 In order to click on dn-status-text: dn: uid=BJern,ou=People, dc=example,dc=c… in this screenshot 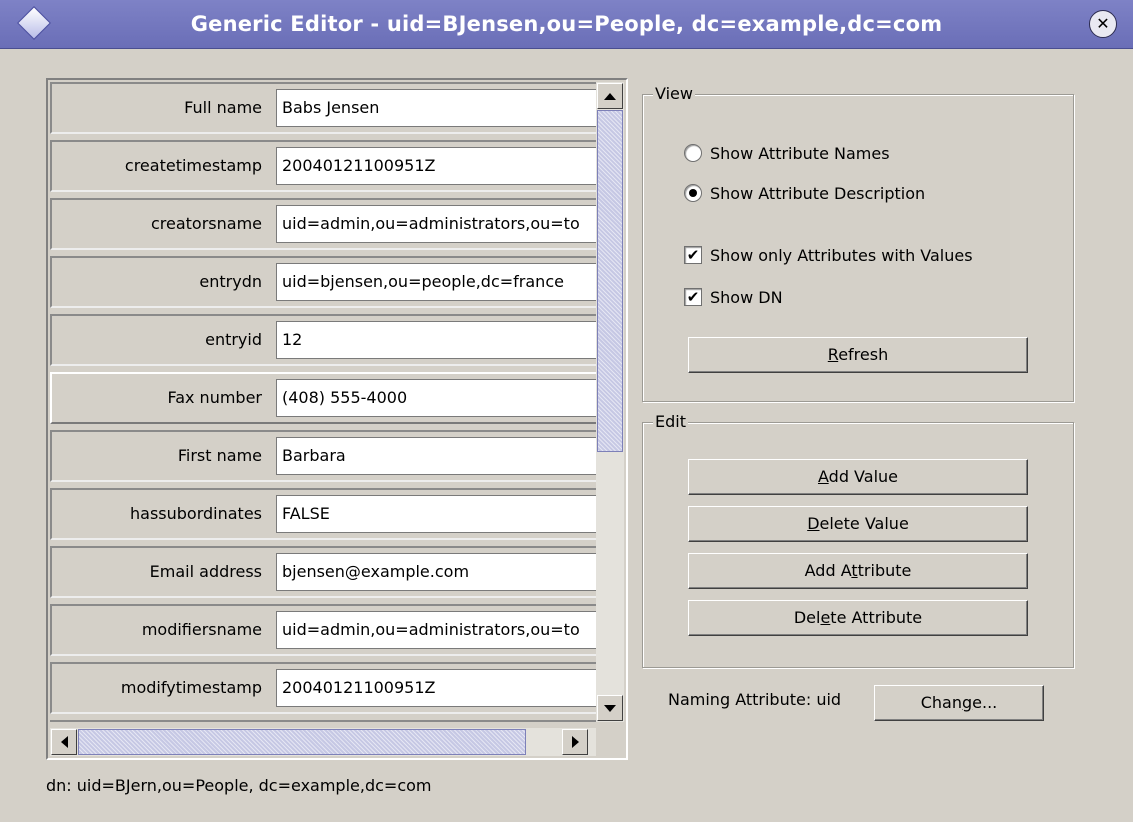, I will do `click(239, 785)`.